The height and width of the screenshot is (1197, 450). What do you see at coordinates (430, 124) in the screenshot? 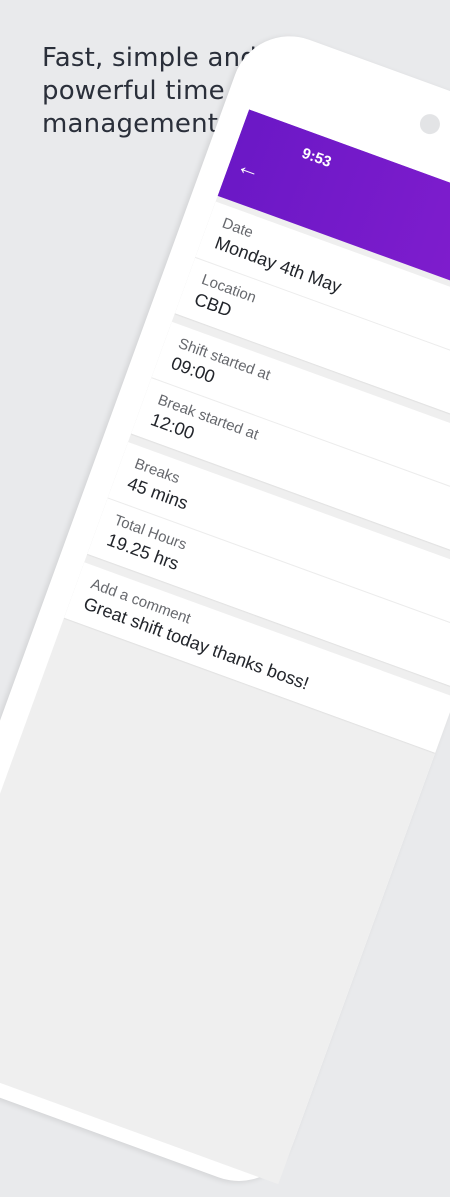
I see `camera-icon` at bounding box center [430, 124].